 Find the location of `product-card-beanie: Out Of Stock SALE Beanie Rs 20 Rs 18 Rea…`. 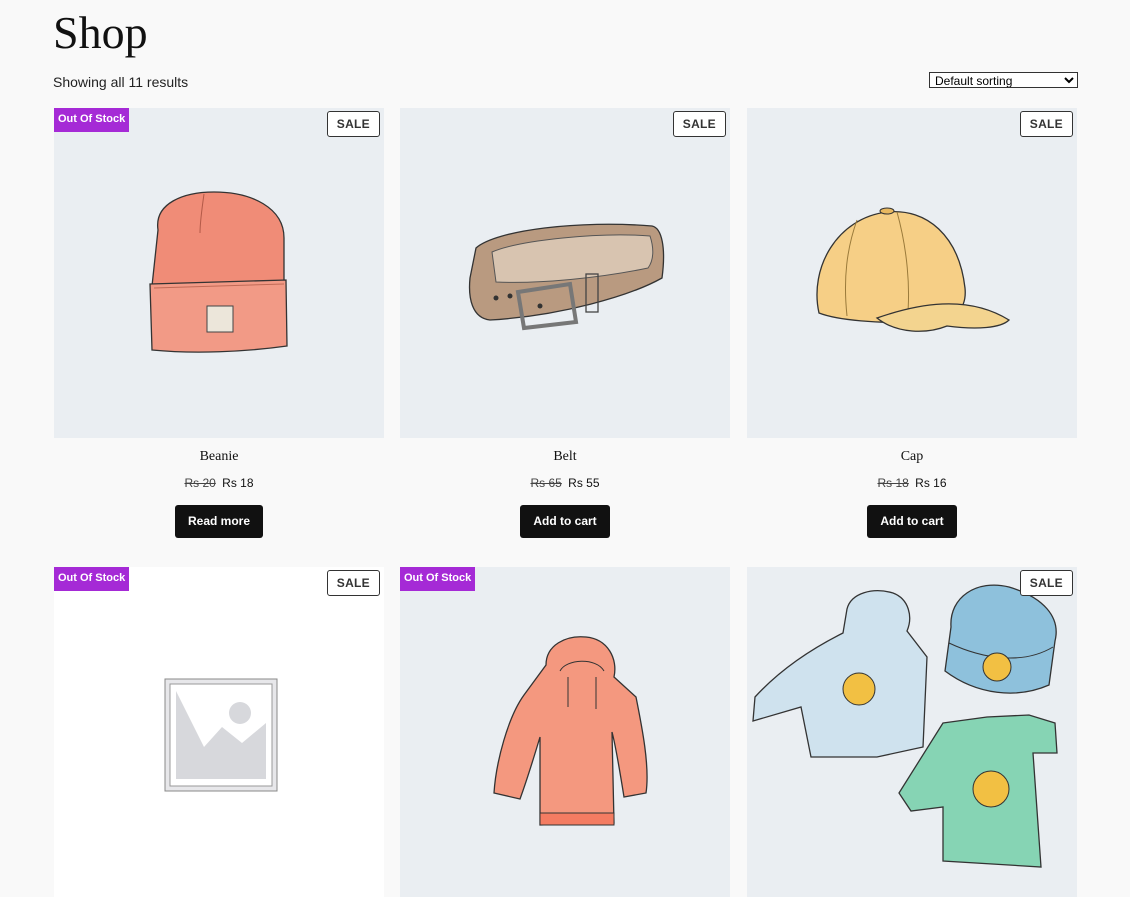

product-card-beanie: Out Of Stock SALE Beanie Rs 20 Rs 18 Rea… is located at coordinates (219, 323).